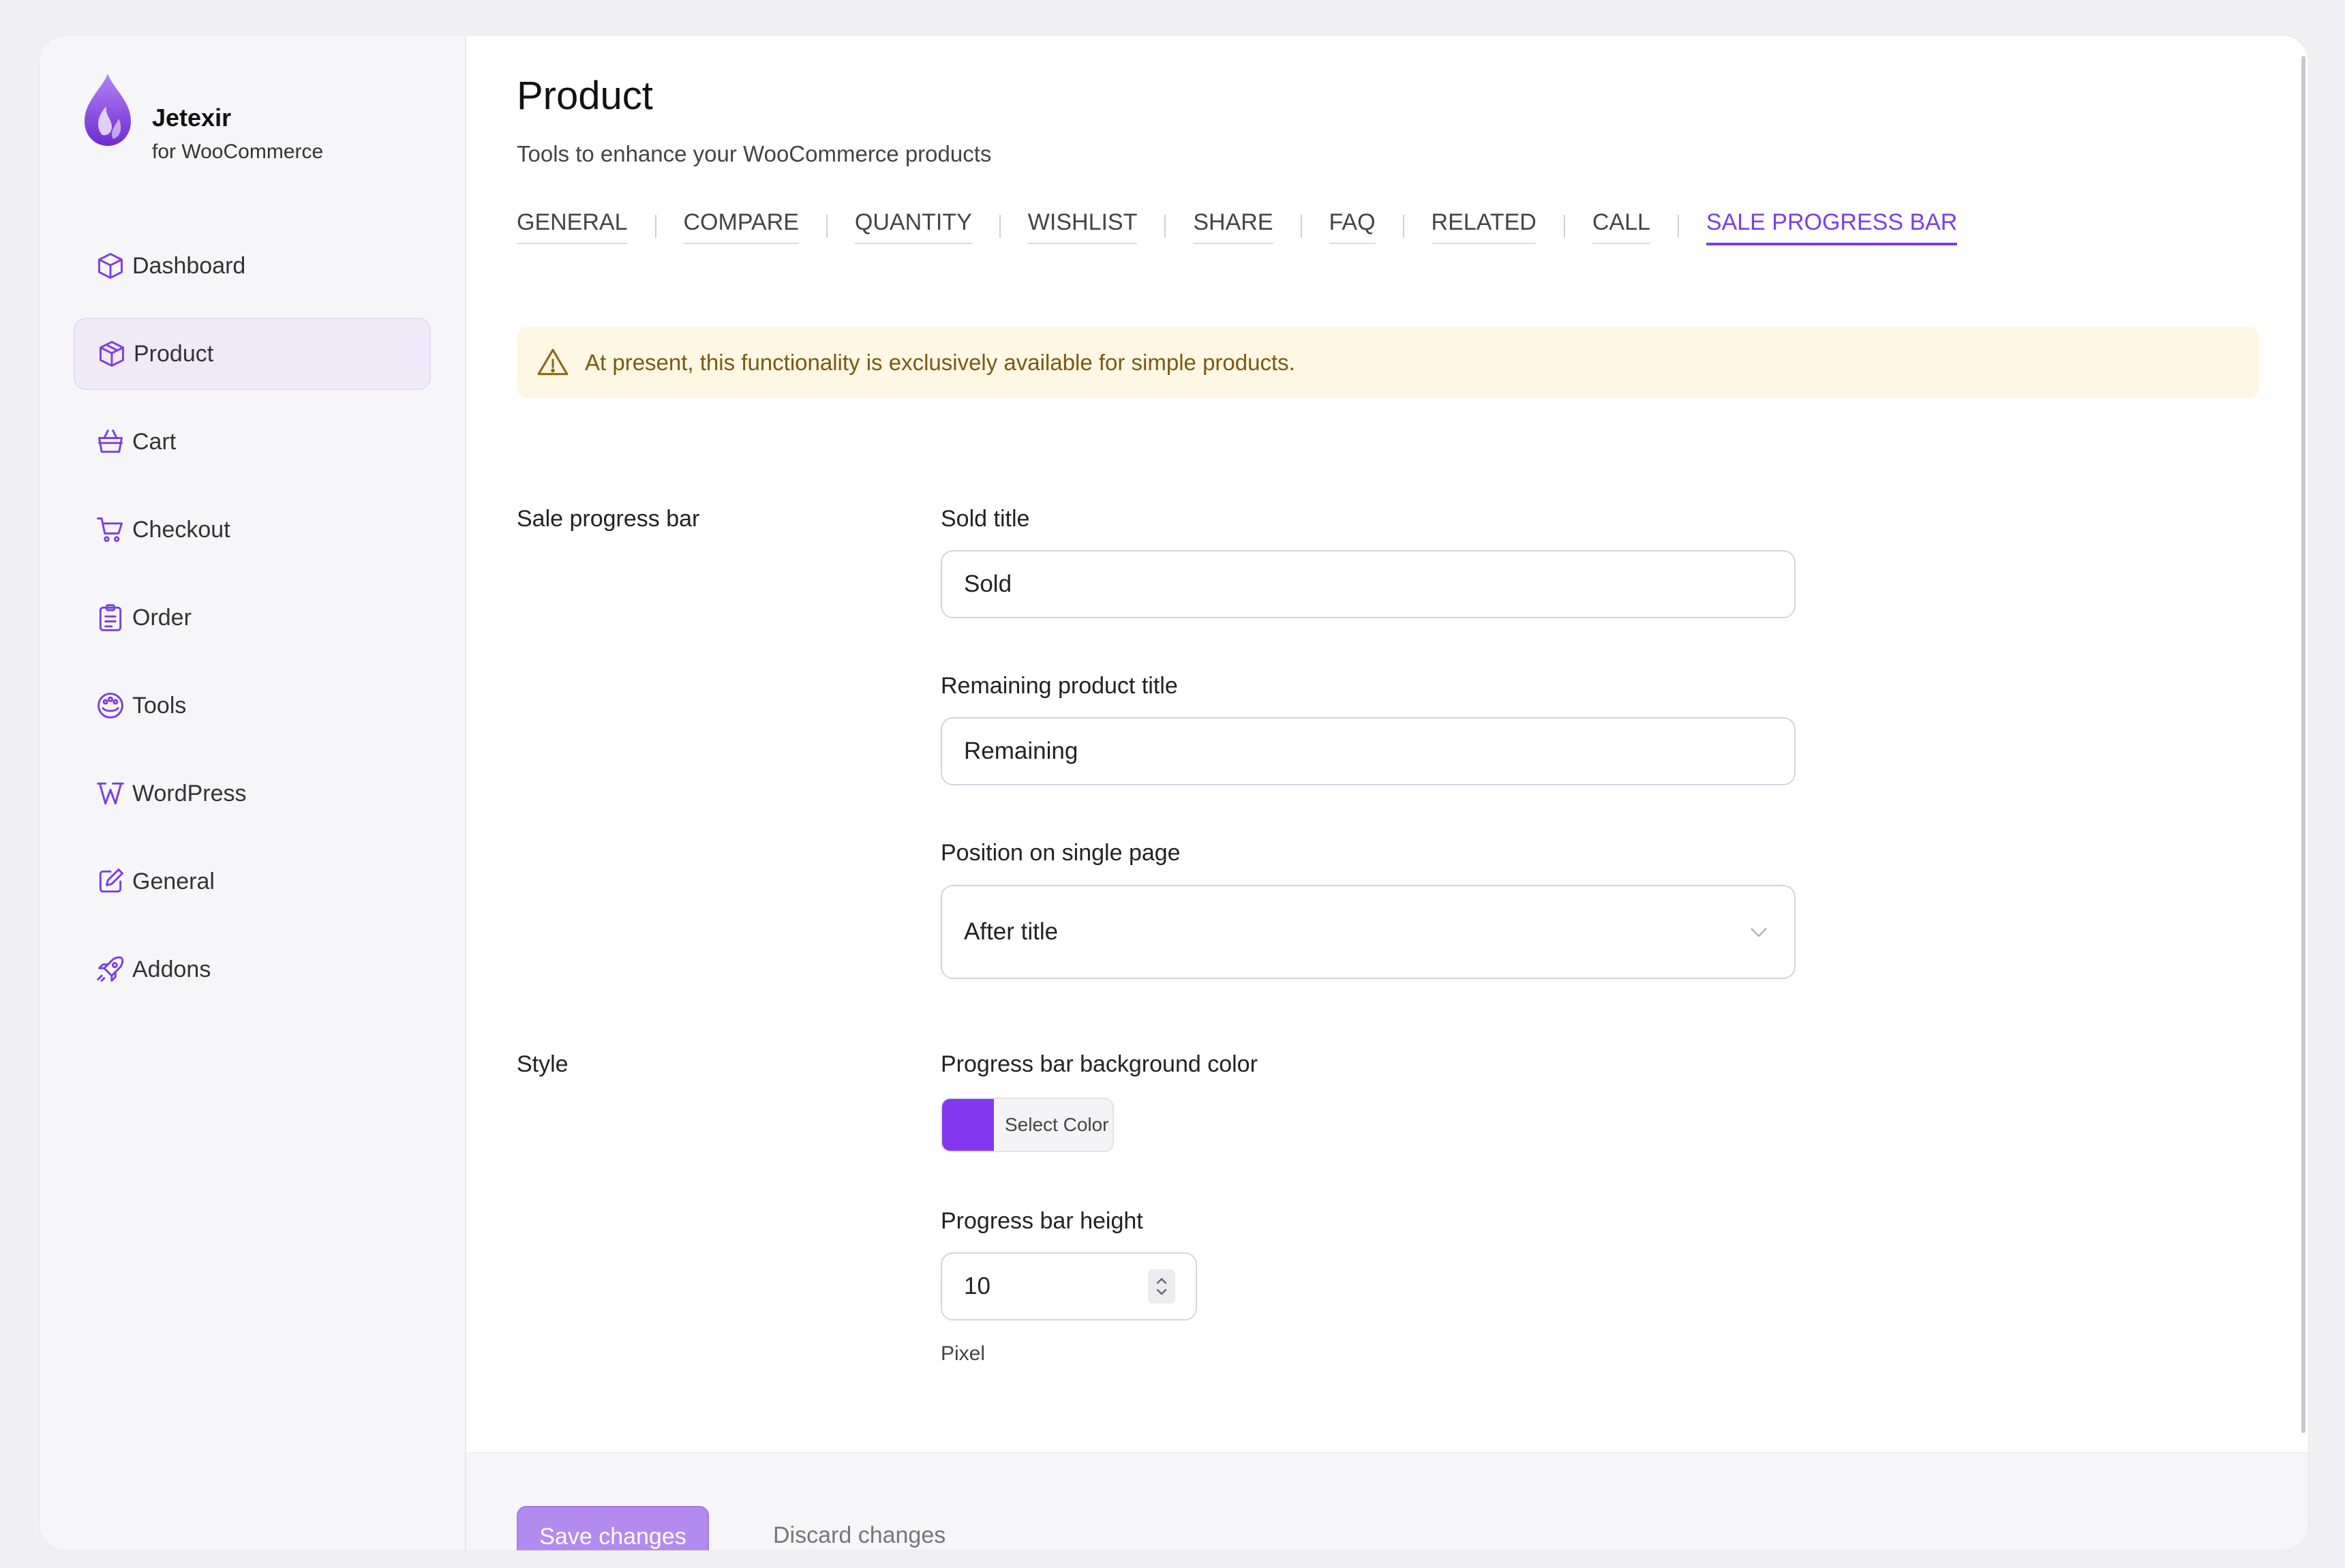 The width and height of the screenshot is (2345, 1568). Describe the element at coordinates (110, 442) in the screenshot. I see `basket-icon` at that location.